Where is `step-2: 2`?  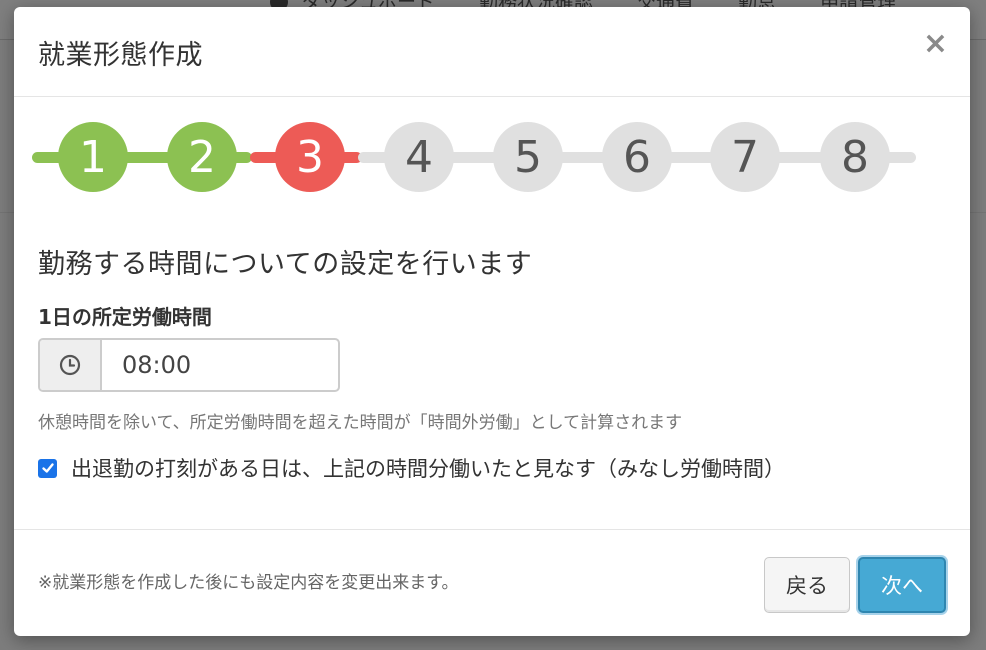 step-2: 2 is located at coordinates (202, 157).